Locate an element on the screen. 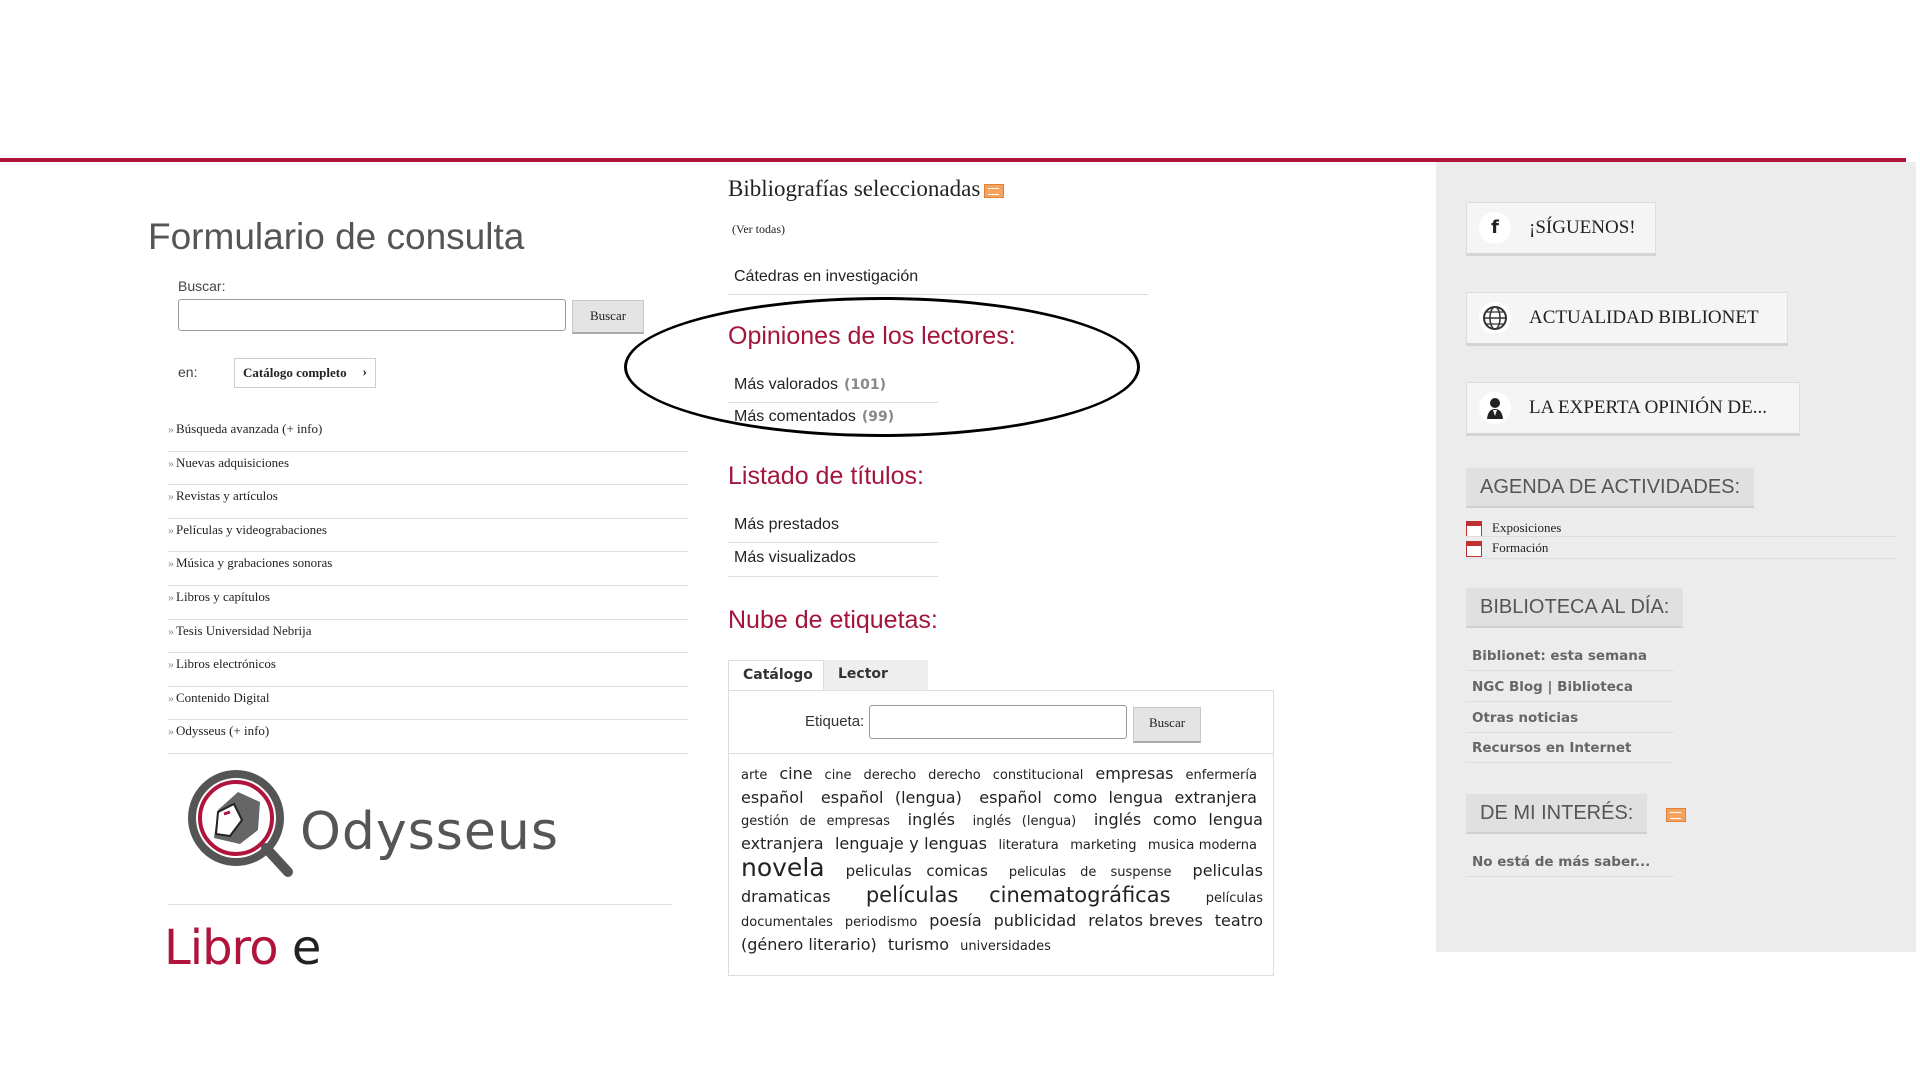  link-peliculas: » Películas y videograbaciones is located at coordinates (428, 536).